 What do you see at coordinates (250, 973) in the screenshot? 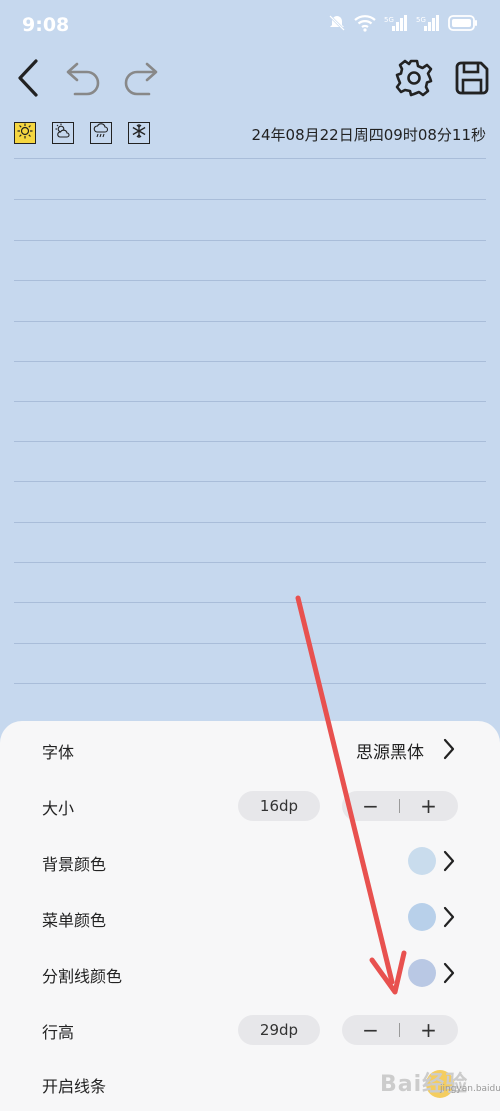
I see `divider-color-row: 分割线颜色` at bounding box center [250, 973].